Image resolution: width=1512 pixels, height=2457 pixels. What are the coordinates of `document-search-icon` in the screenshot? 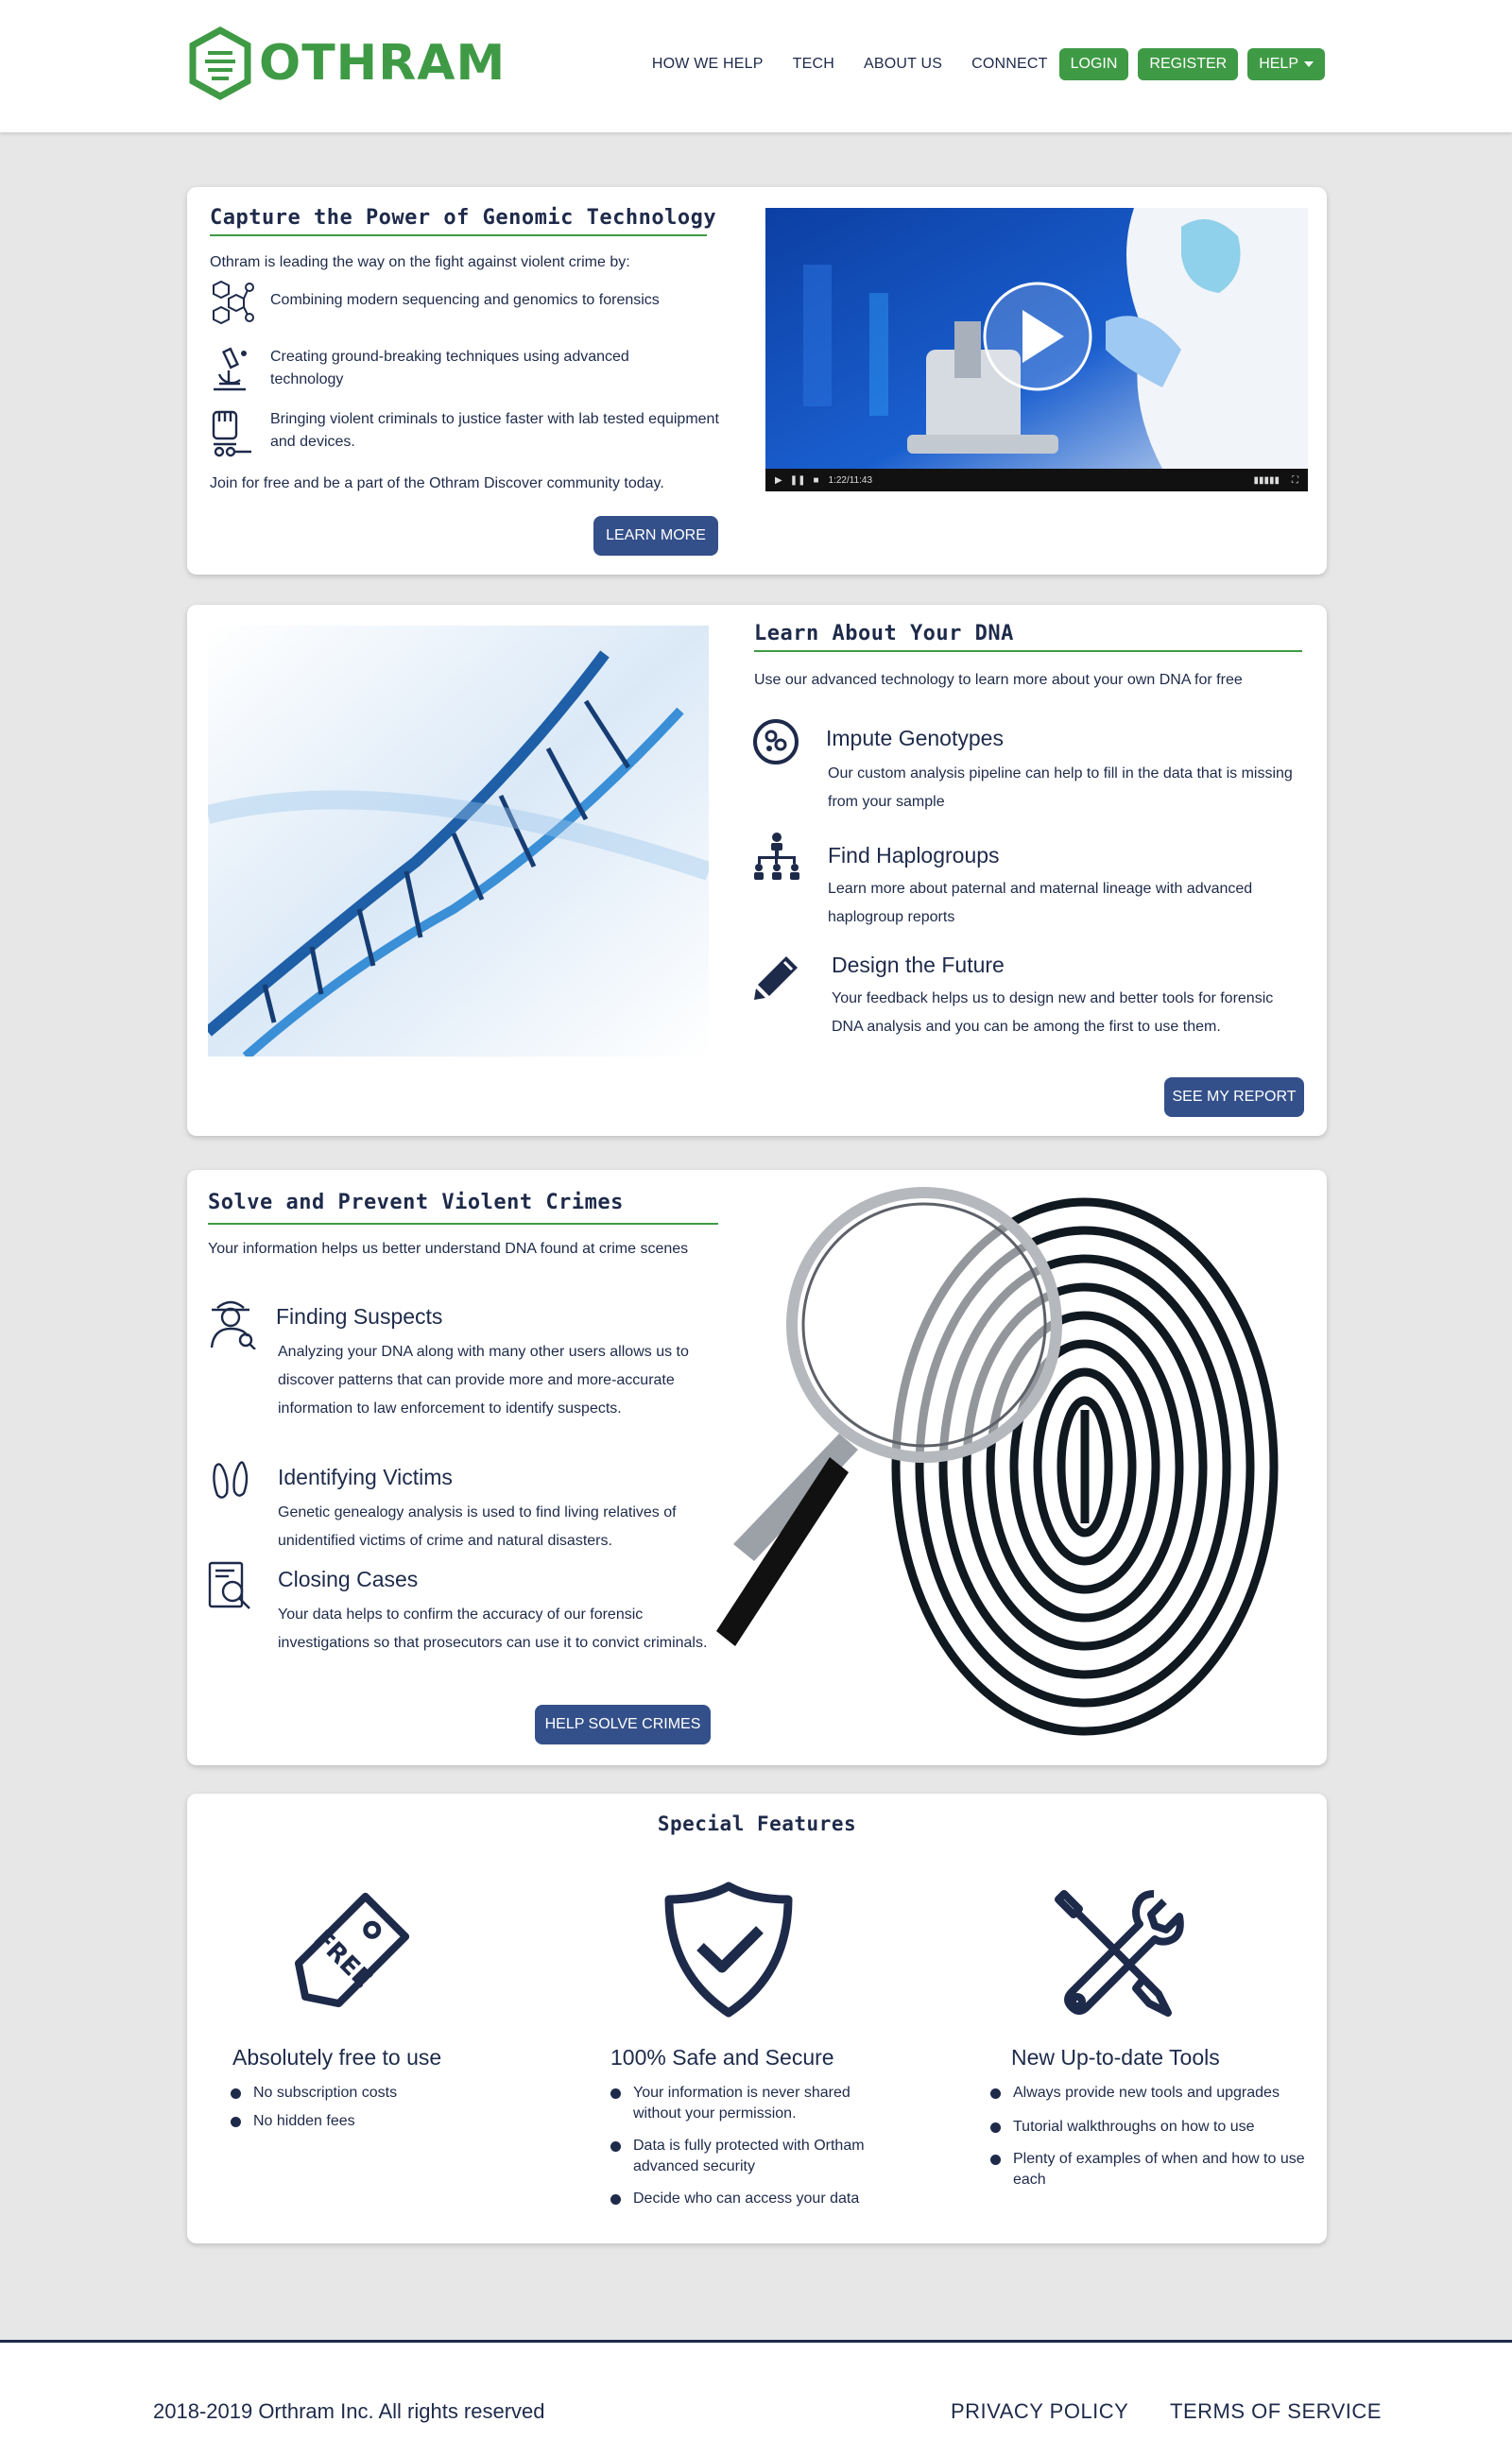 It's located at (229, 1585).